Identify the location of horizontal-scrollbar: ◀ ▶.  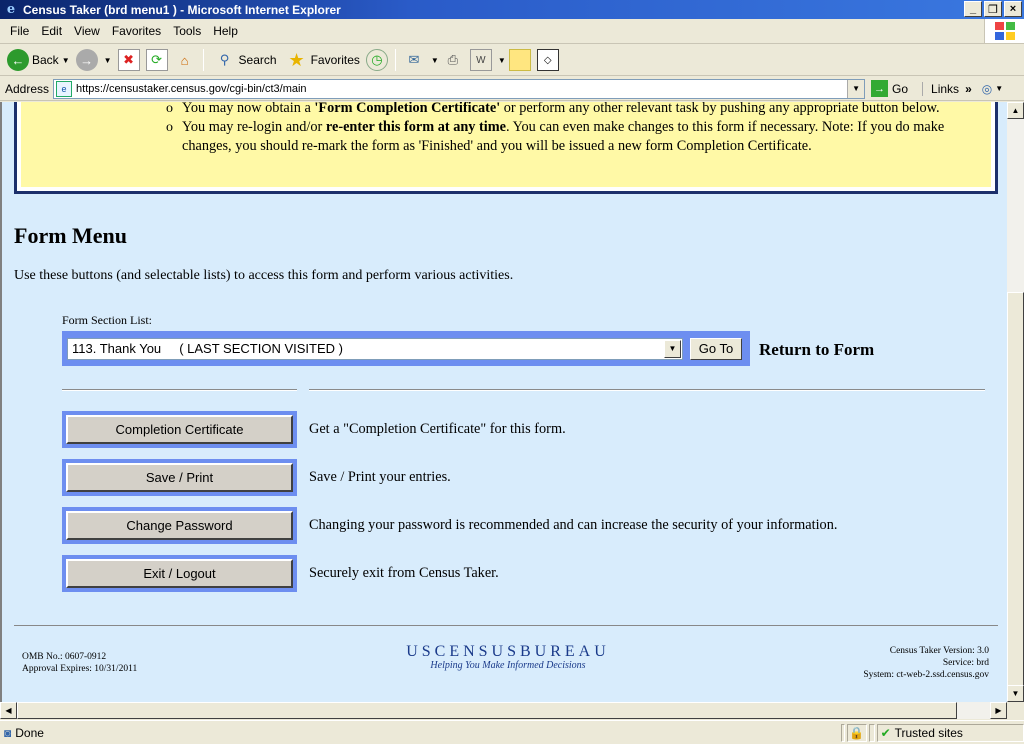
(503, 710).